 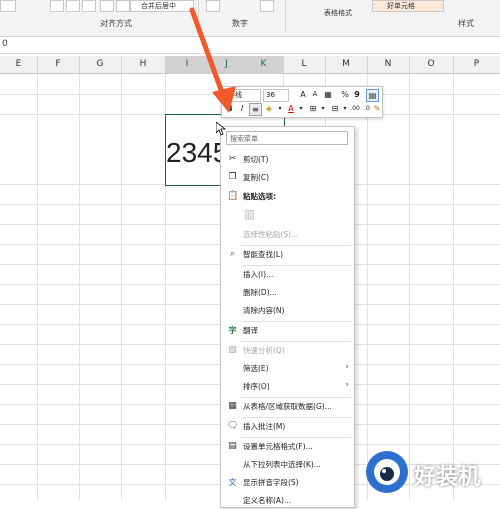 I want to click on copy-icon: ❐, so click(x=232, y=177).